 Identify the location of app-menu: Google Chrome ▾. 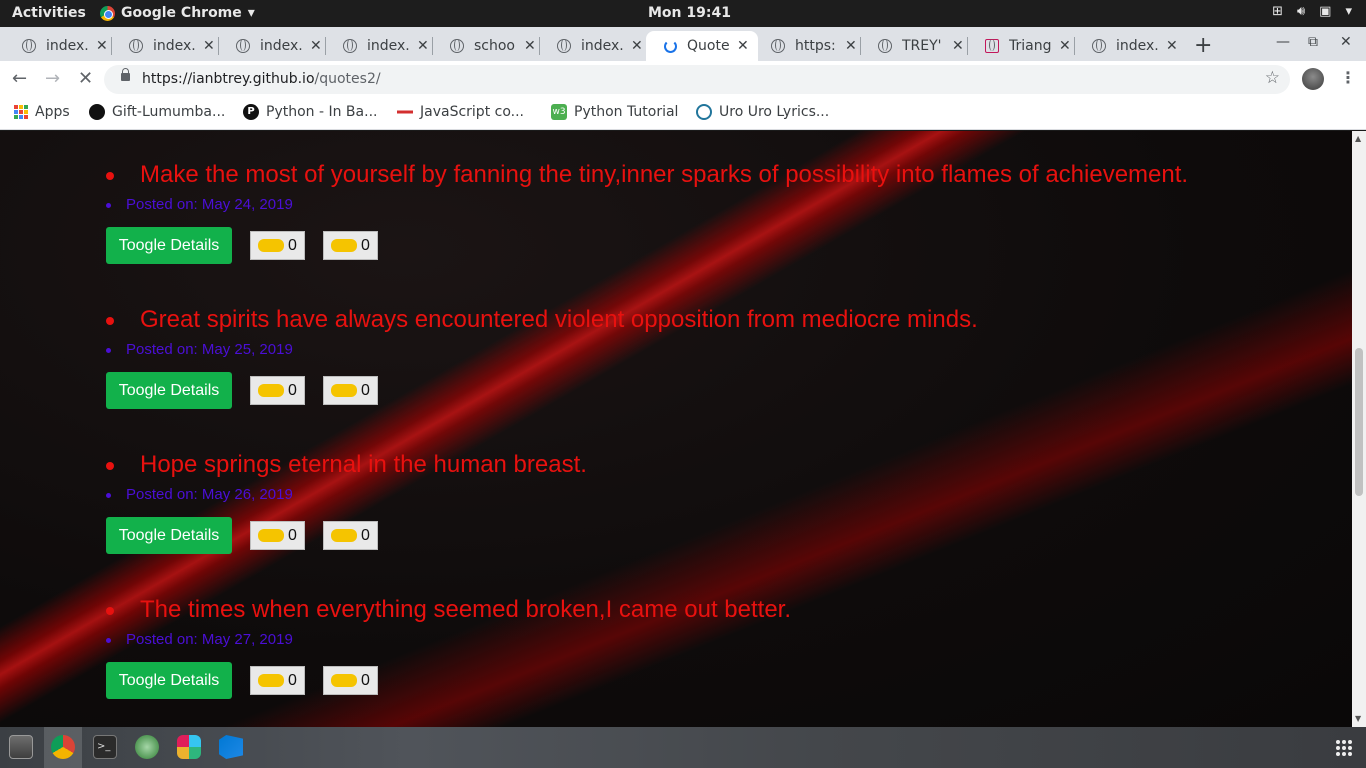
(177, 13).